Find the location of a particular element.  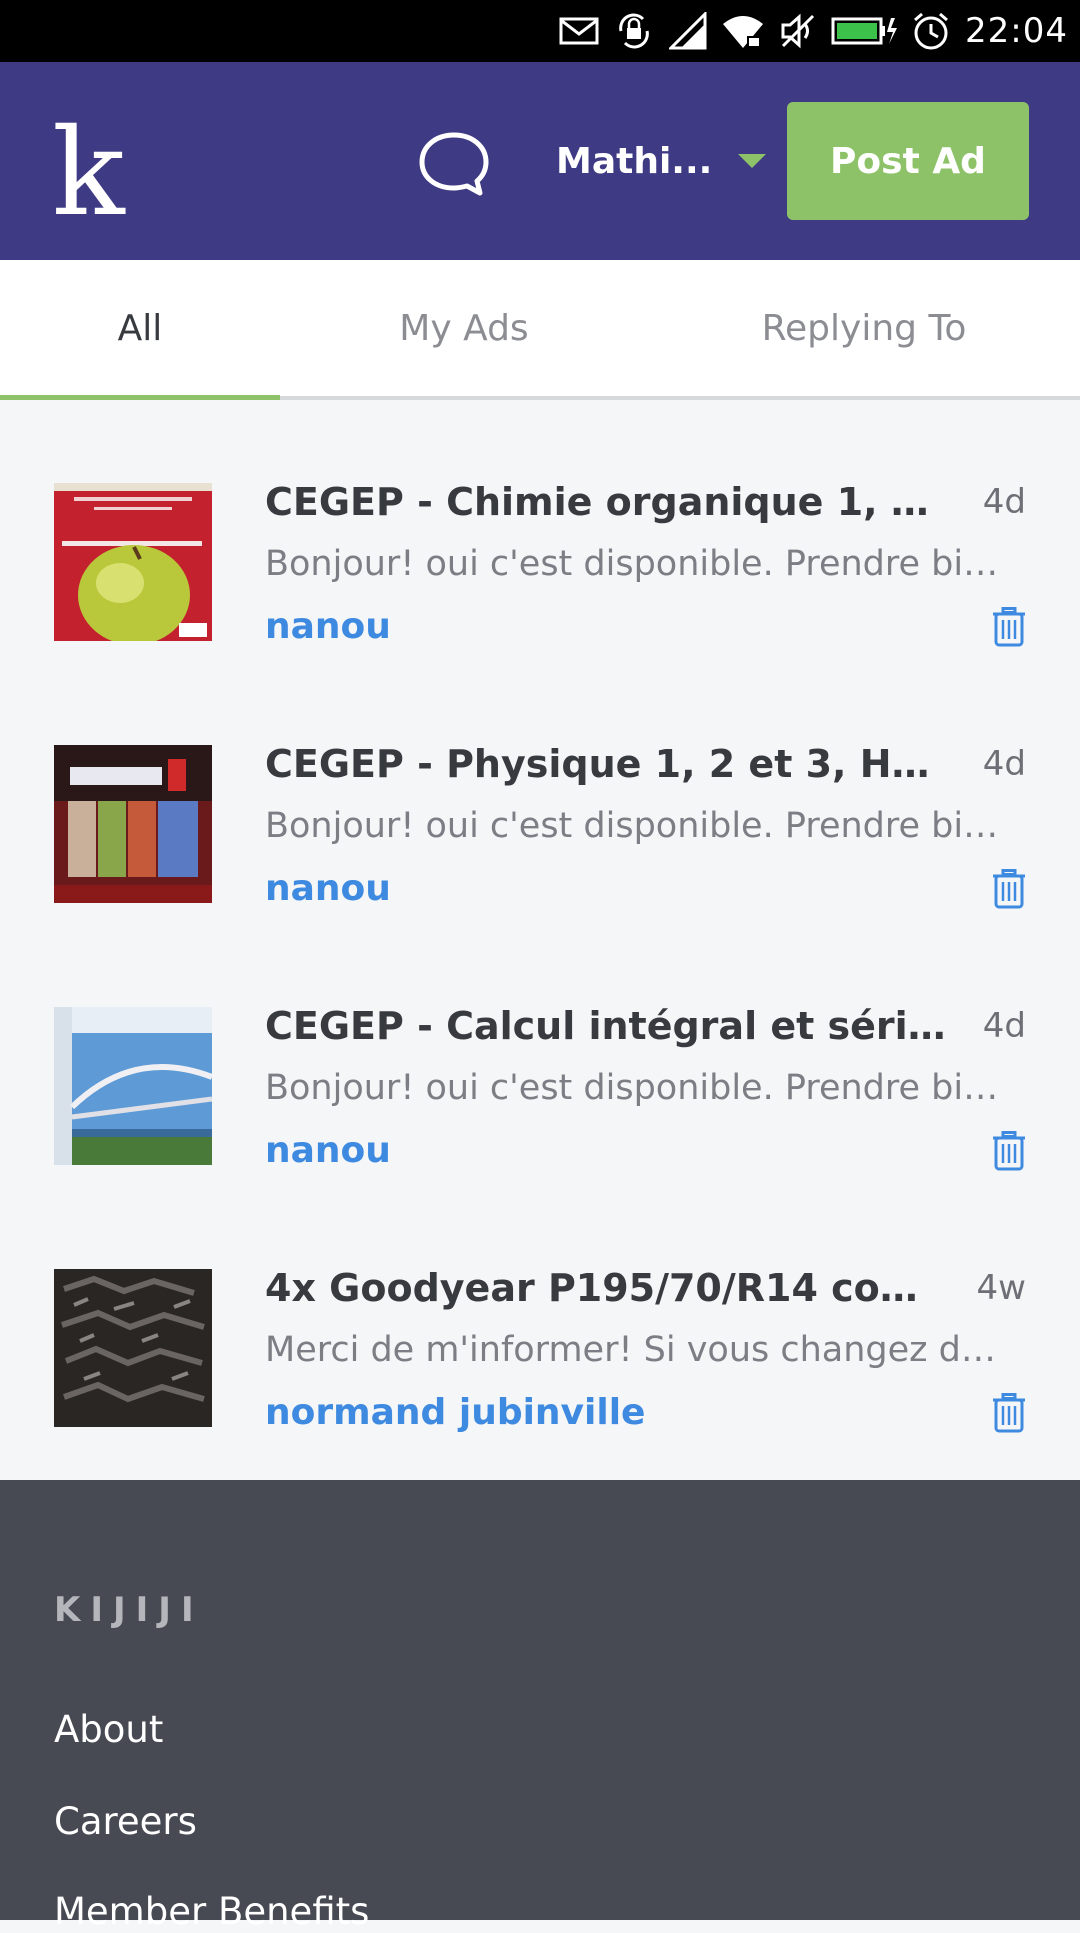

tab-all: All is located at coordinates (140, 330).